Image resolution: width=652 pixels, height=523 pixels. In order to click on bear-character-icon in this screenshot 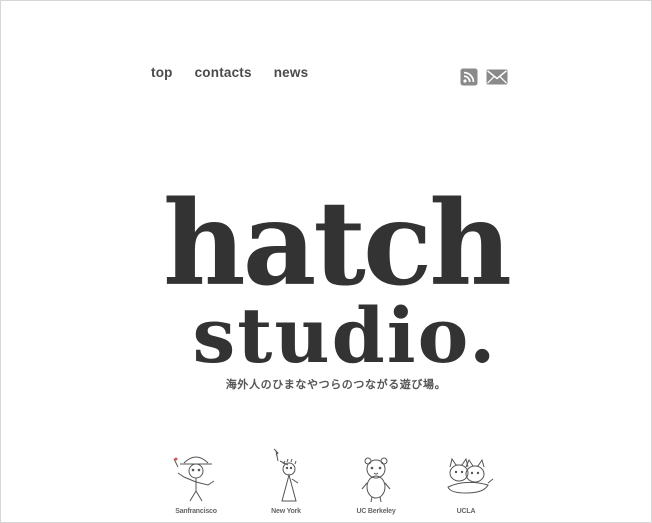, I will do `click(376, 480)`.